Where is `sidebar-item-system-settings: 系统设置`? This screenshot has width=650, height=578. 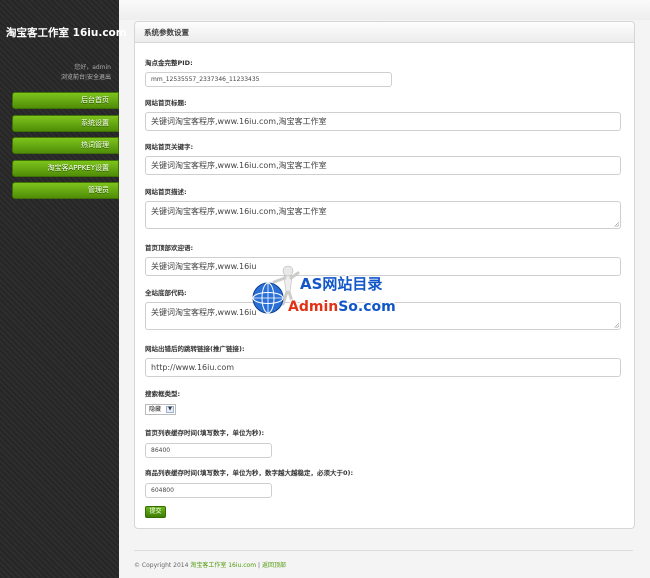 sidebar-item-system-settings: 系统设置 is located at coordinates (65, 123).